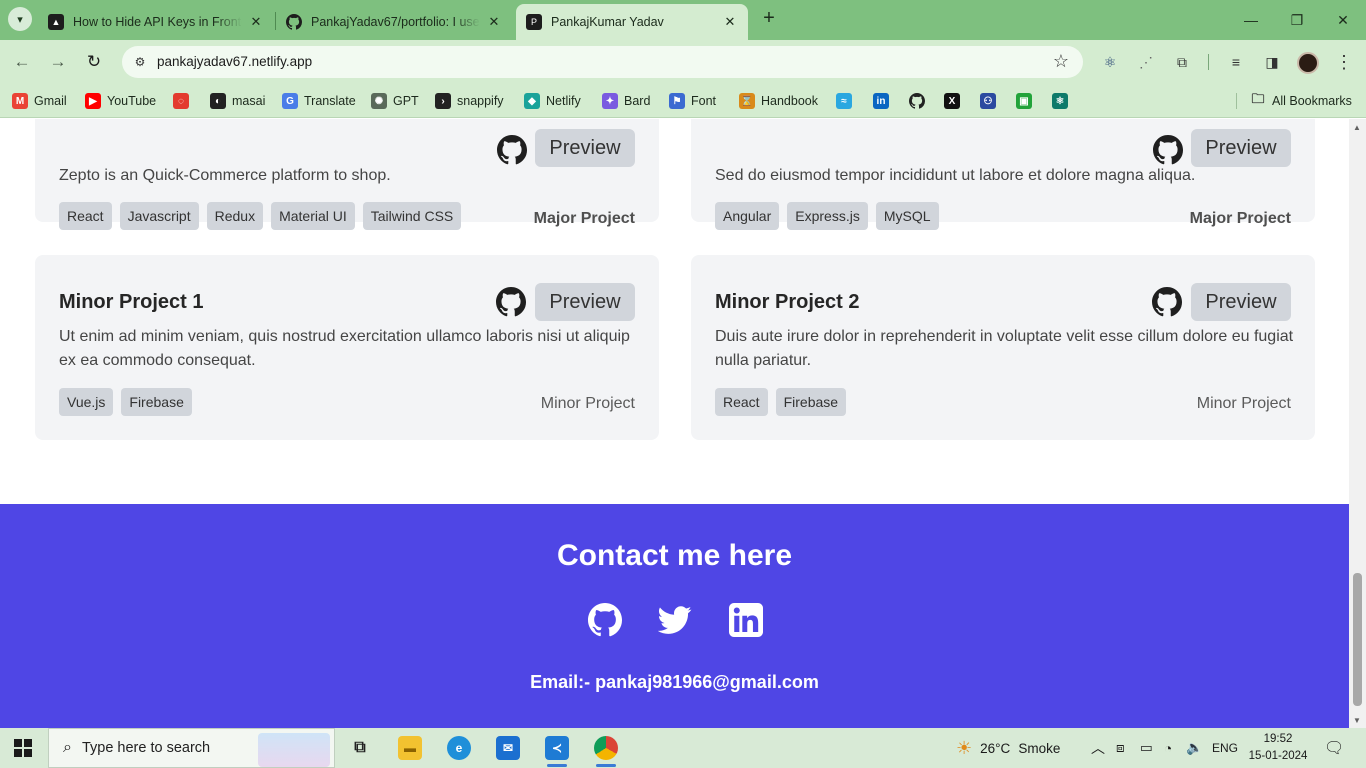  Describe the element at coordinates (1061, 61) in the screenshot. I see `bookmark-star-icon: ☆` at that location.